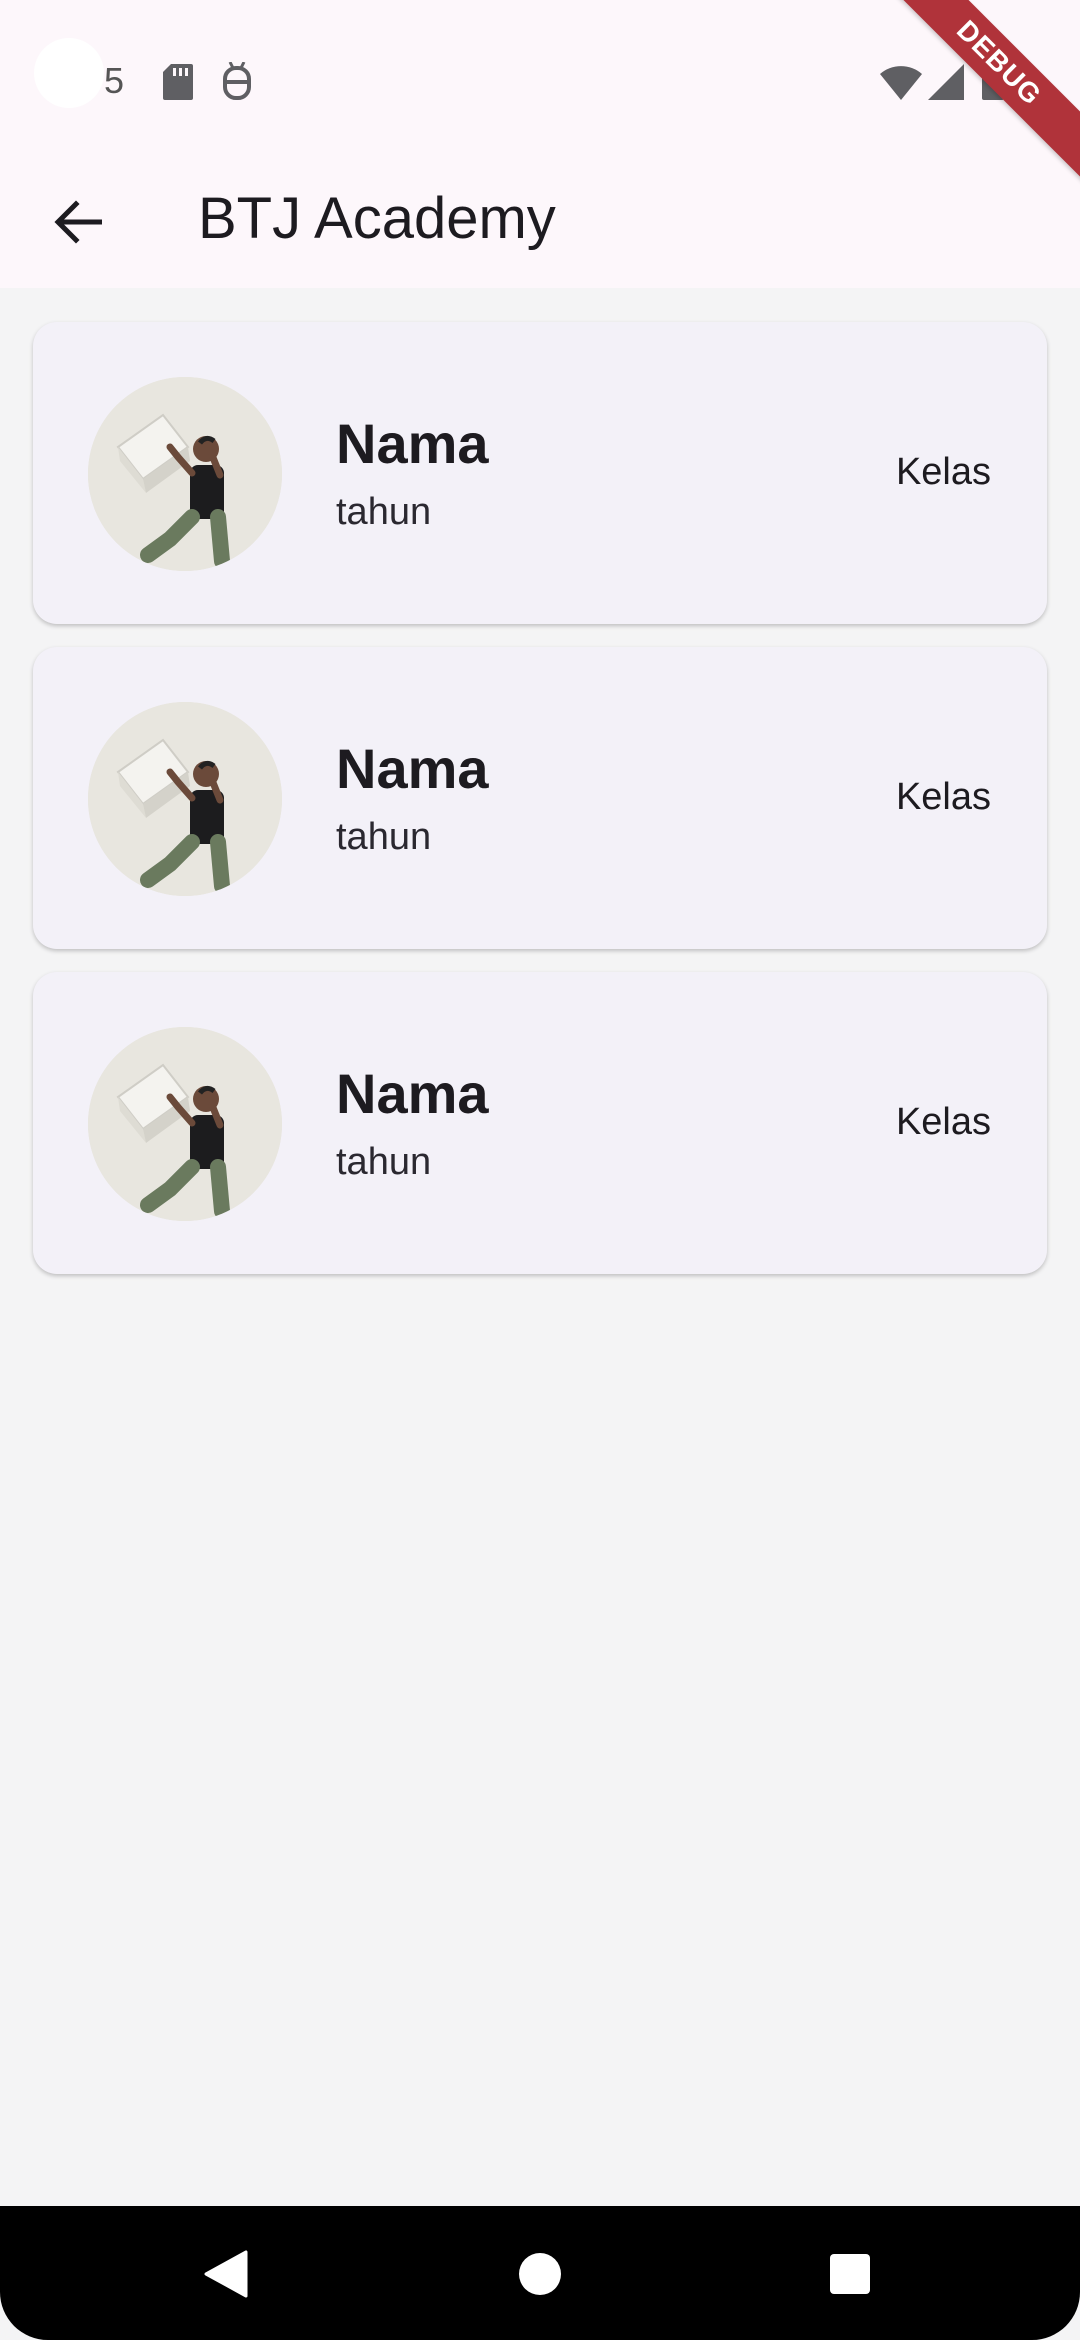  I want to click on recents-square-icon, so click(850, 2274).